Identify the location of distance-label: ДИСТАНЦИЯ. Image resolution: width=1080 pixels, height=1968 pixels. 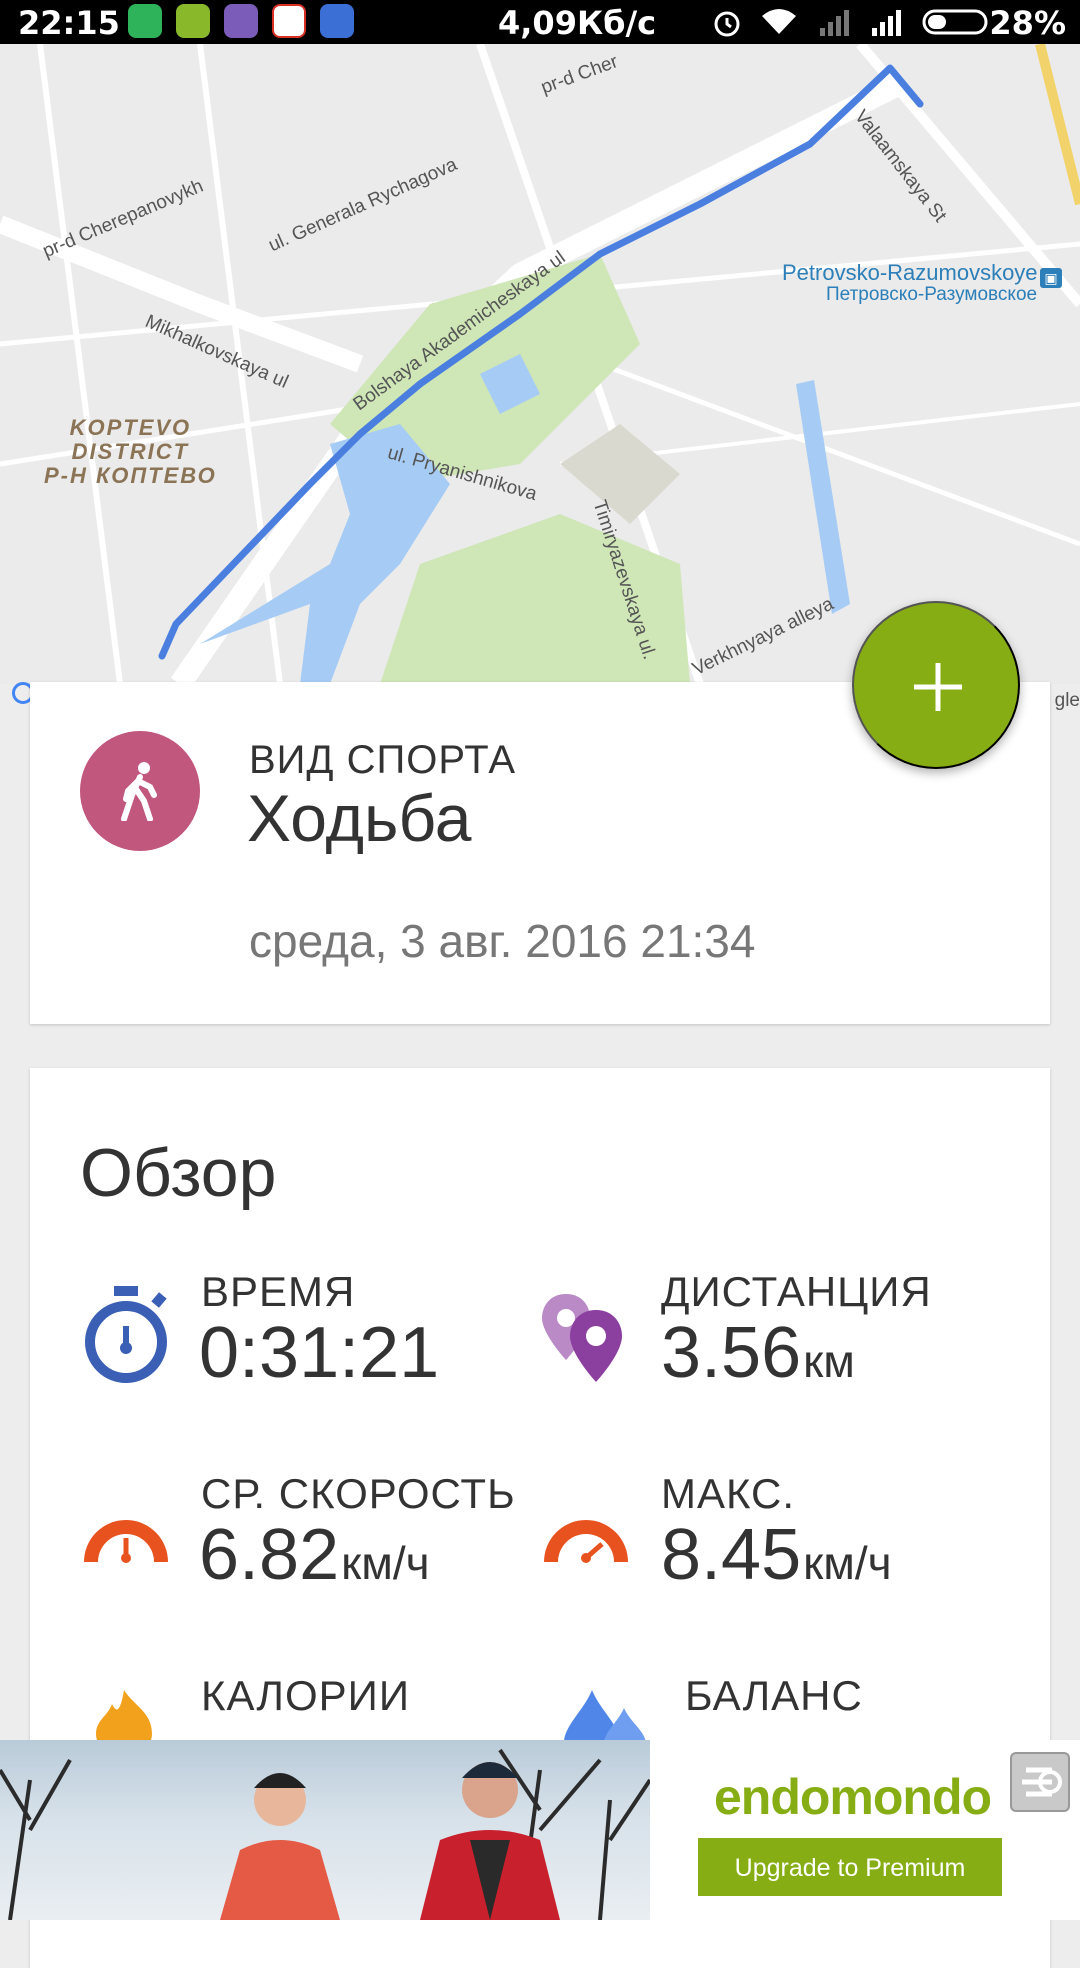
(796, 1291).